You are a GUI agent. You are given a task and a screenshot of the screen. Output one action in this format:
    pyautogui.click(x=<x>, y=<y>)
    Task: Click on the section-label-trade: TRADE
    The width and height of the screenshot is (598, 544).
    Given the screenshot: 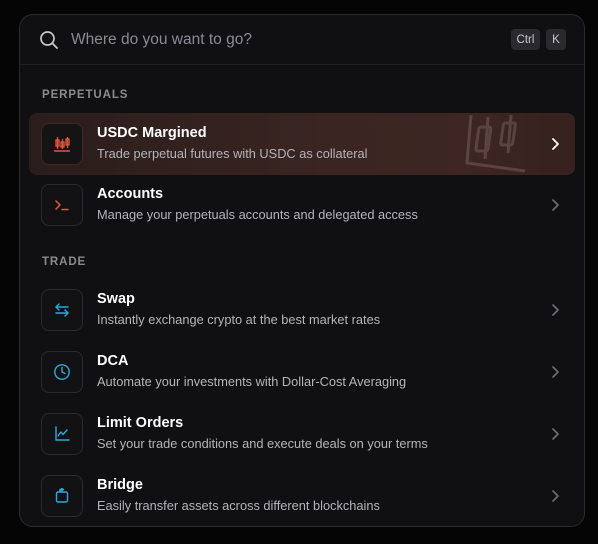 What is the action you would take?
    pyautogui.click(x=64, y=262)
    